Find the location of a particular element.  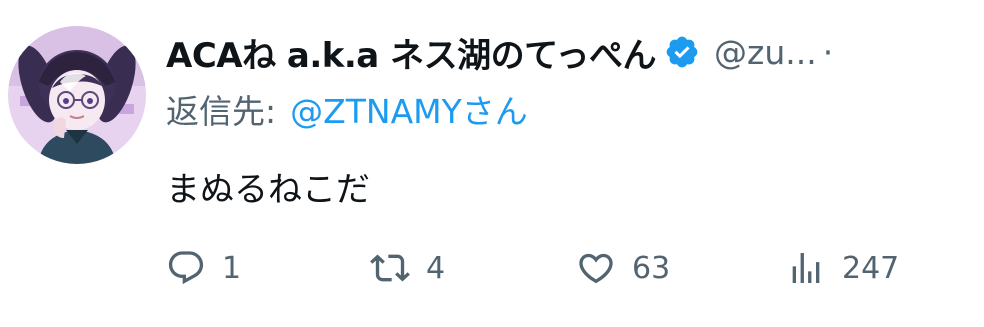

avatar is located at coordinates (77, 95).